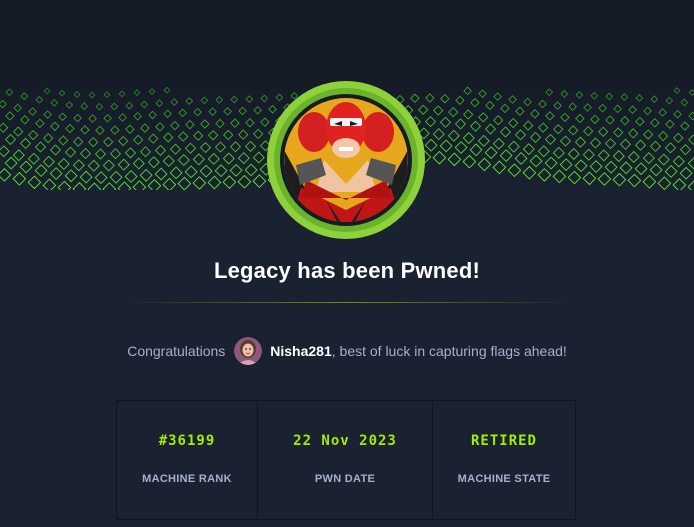 The height and width of the screenshot is (527, 694). I want to click on machine-state-value: RETIRED, so click(503, 441).